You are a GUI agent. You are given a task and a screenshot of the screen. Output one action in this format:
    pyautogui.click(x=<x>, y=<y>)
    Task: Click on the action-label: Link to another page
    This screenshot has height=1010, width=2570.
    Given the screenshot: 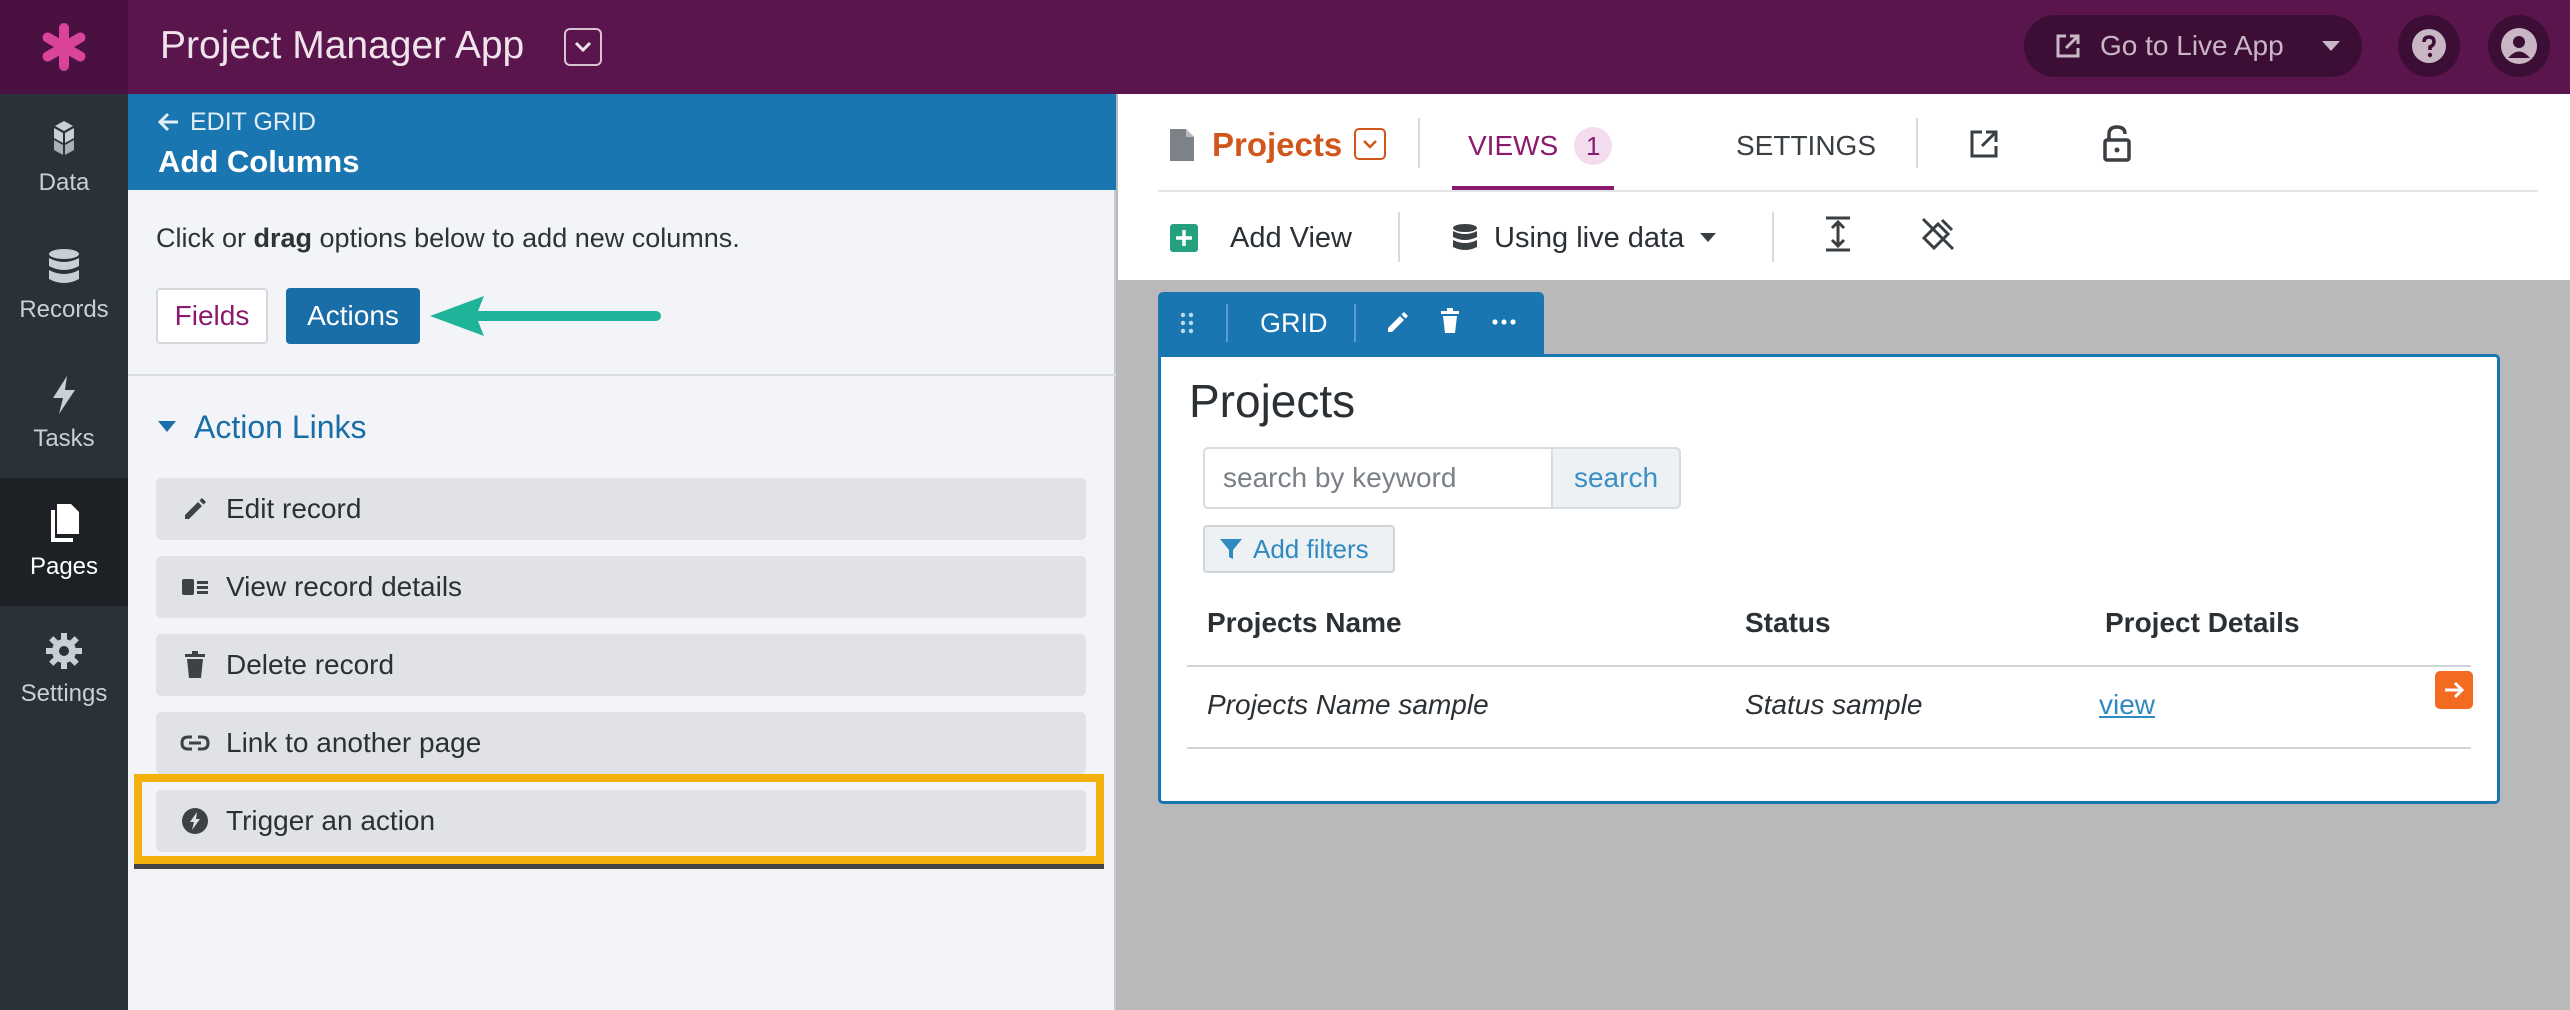 What is the action you would take?
    pyautogui.click(x=354, y=742)
    